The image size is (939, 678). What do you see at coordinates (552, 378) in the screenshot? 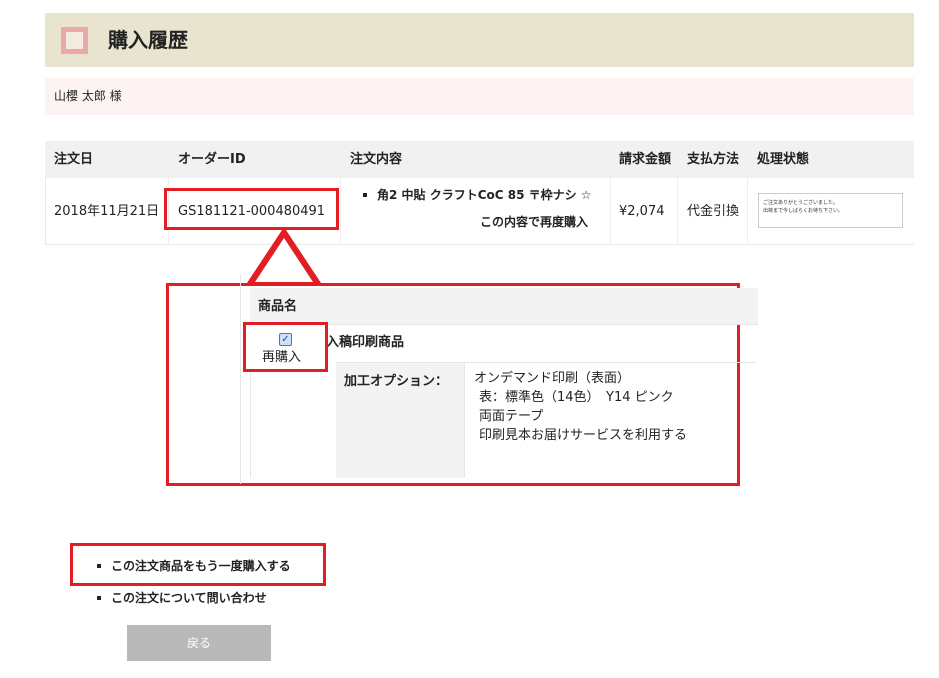
I see `option-line: オンデマンド印刷（表面）` at bounding box center [552, 378].